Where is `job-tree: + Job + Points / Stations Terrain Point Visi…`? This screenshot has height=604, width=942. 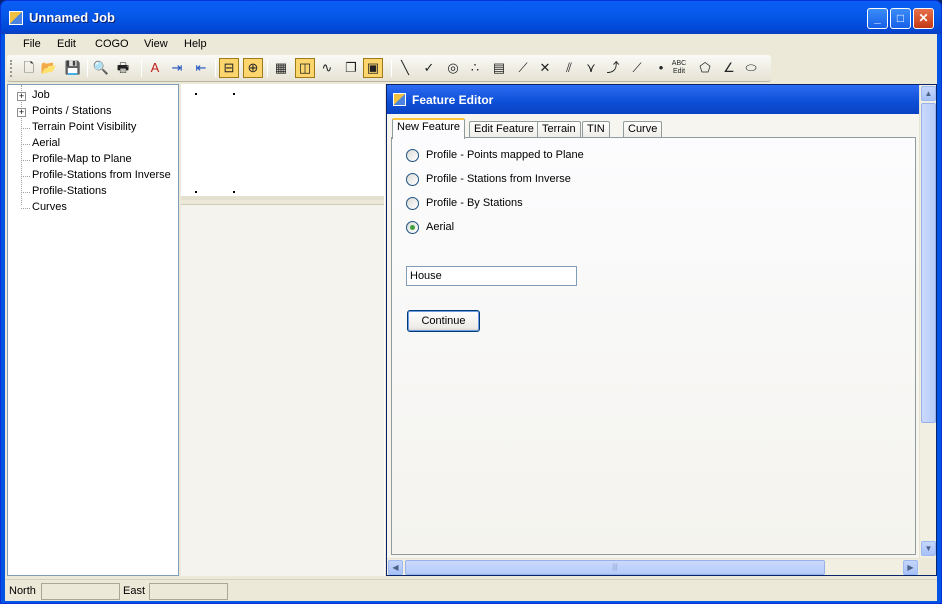
job-tree: + Job + Points / Stations Terrain Point Visi… is located at coordinates (93, 330).